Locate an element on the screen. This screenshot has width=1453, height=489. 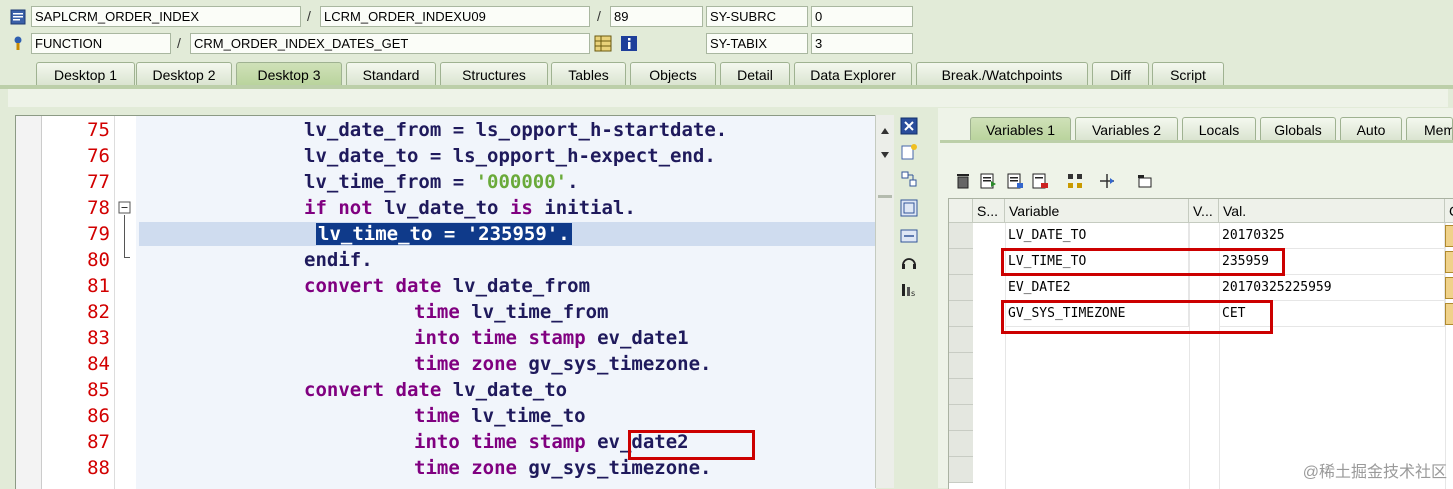
breakpoint-gutter is located at coordinates (29, 302).